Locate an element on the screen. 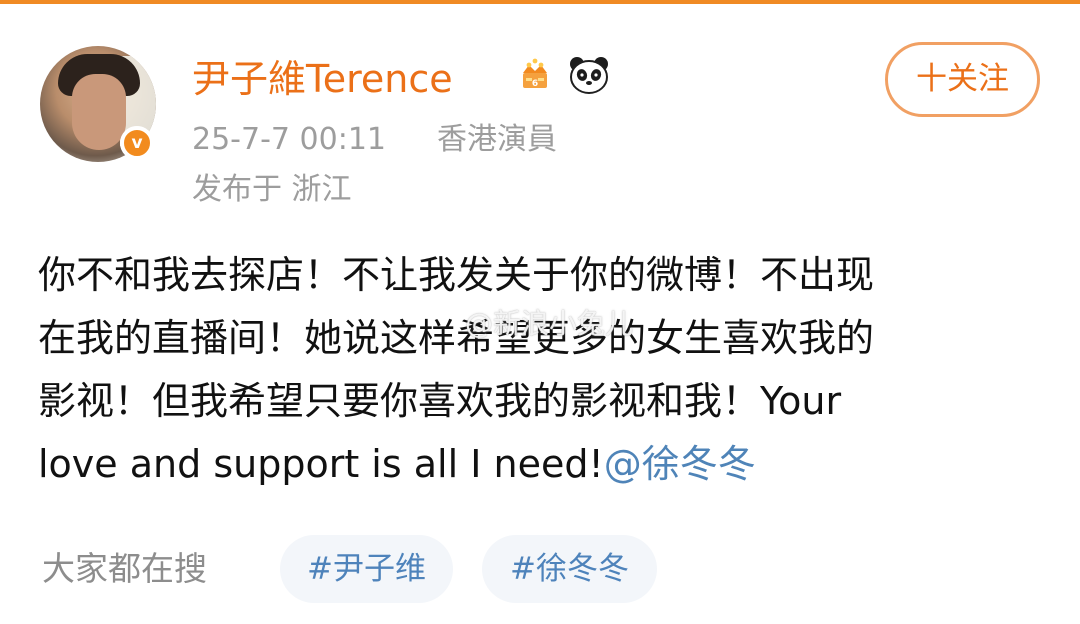 This screenshot has width=1080, height=624. verified-v-icon: v is located at coordinates (137, 143).